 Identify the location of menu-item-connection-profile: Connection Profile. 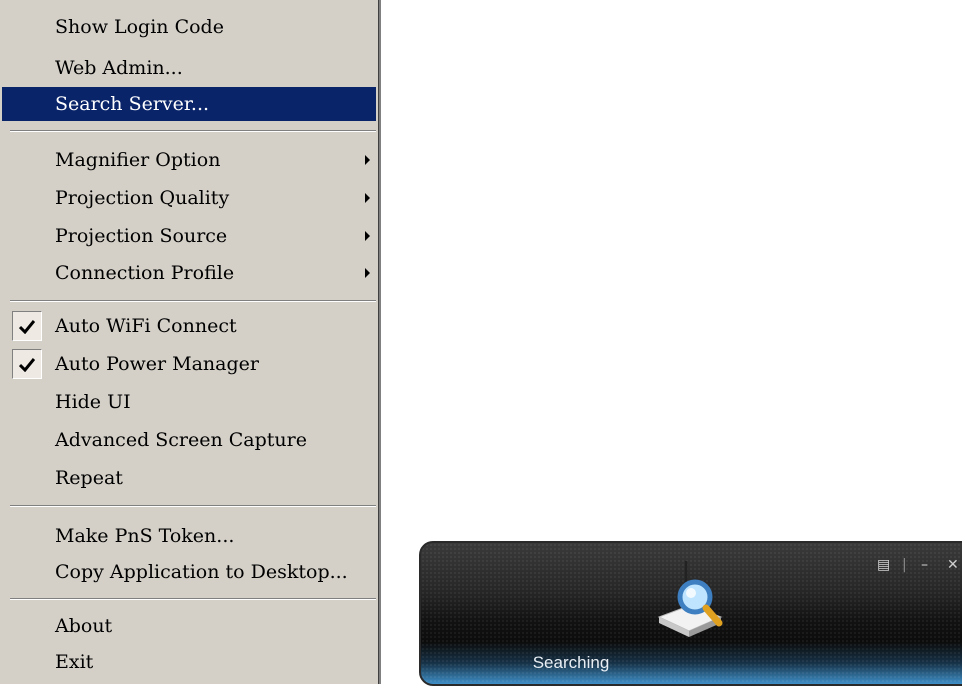
(189, 273).